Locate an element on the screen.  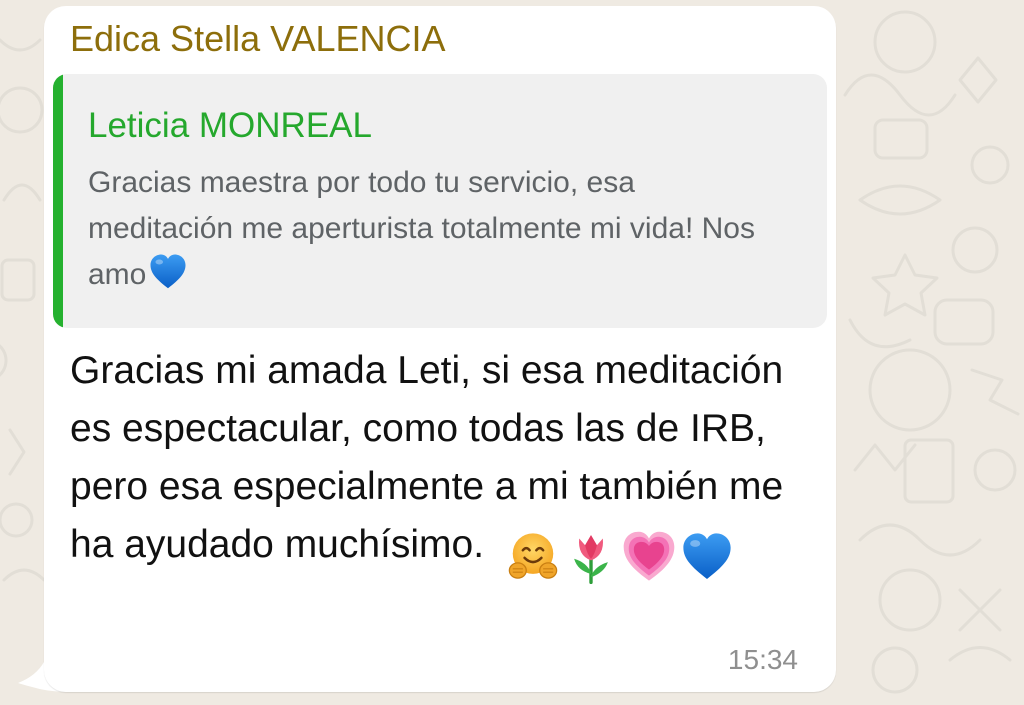
quote-accent-bar is located at coordinates (58, 201).